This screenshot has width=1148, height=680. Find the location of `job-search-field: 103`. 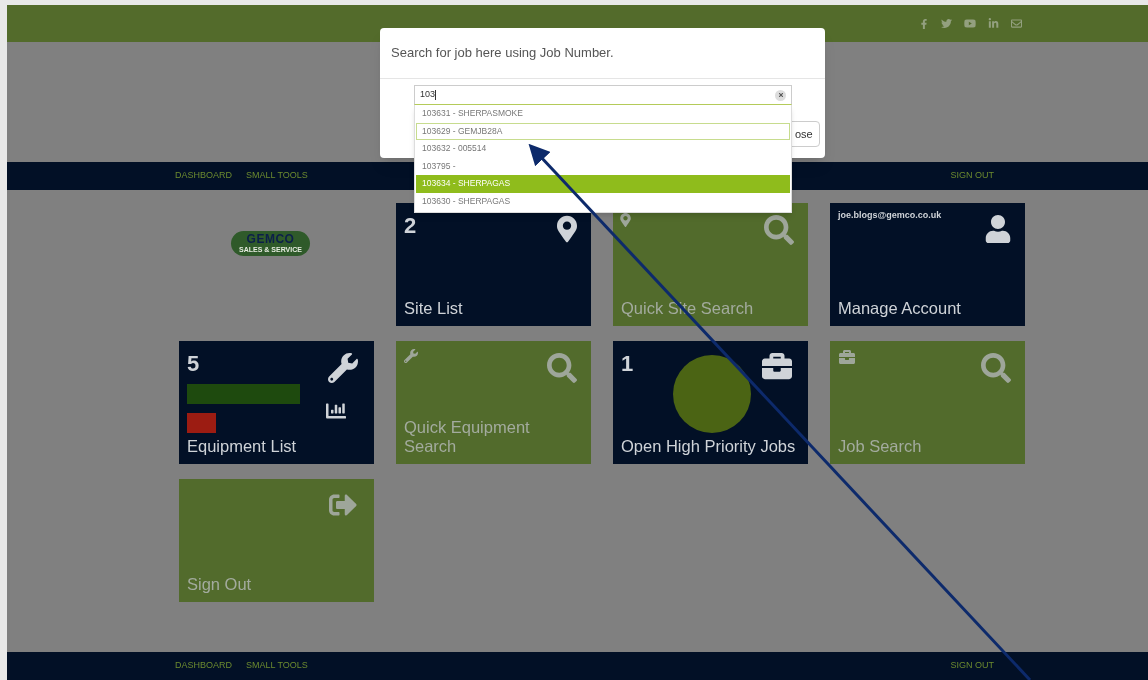

job-search-field: 103 is located at coordinates (603, 95).